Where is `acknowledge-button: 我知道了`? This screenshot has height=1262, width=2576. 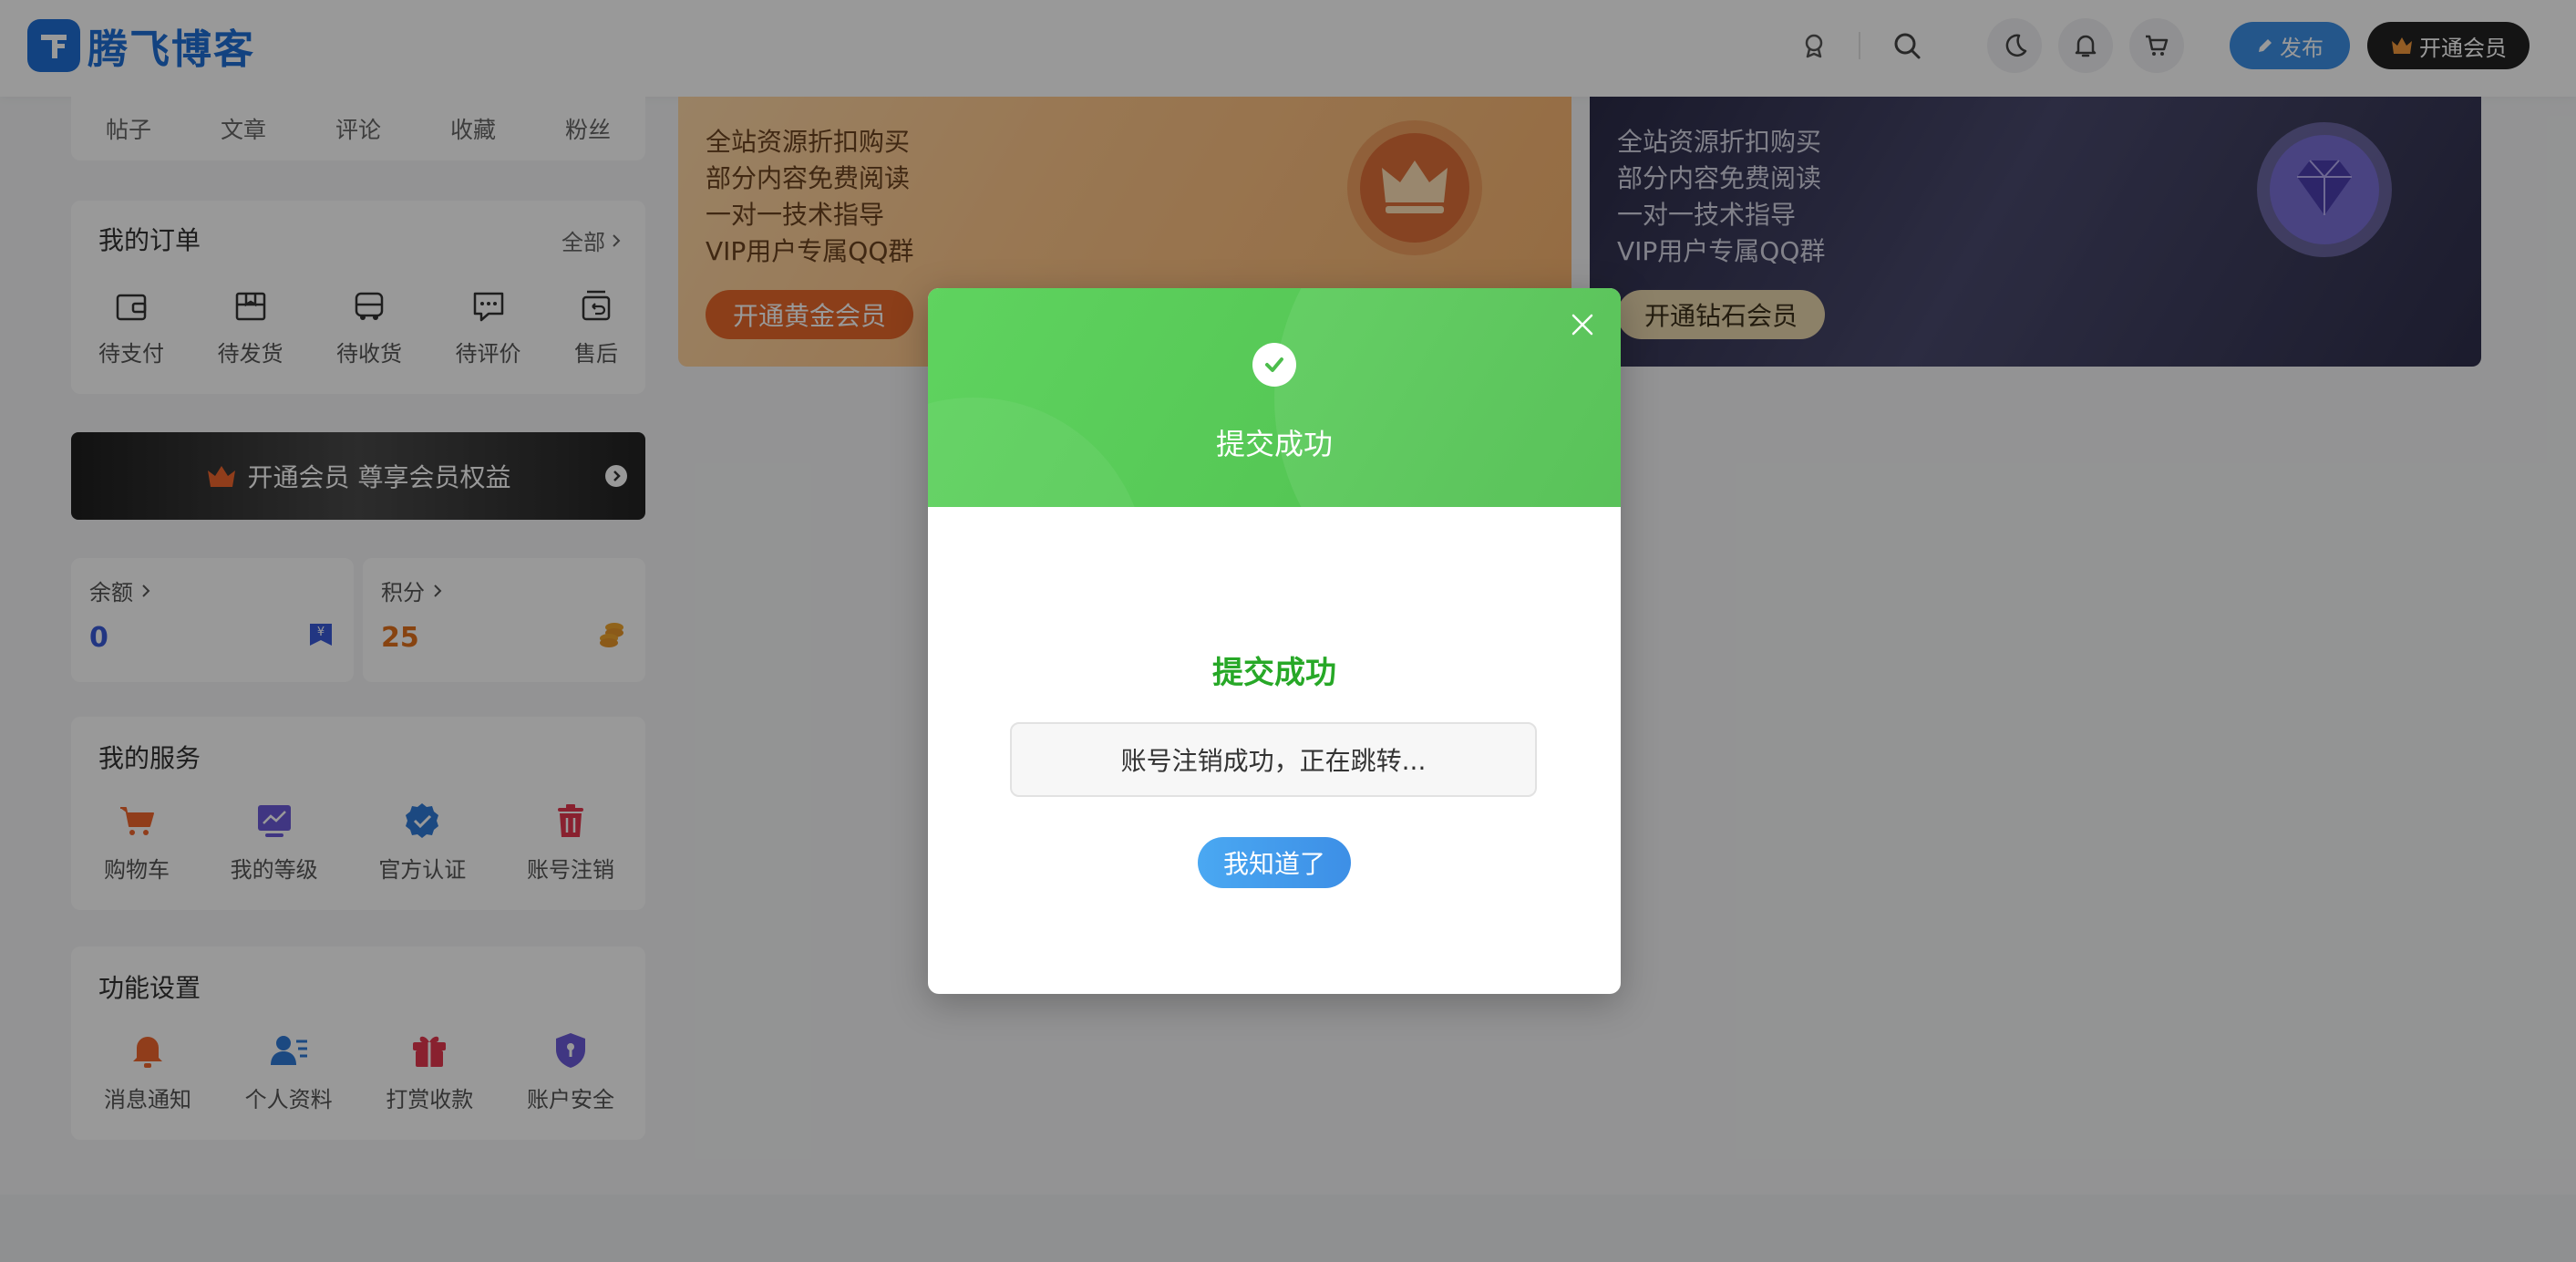 acknowledge-button: 我知道了 is located at coordinates (1274, 862).